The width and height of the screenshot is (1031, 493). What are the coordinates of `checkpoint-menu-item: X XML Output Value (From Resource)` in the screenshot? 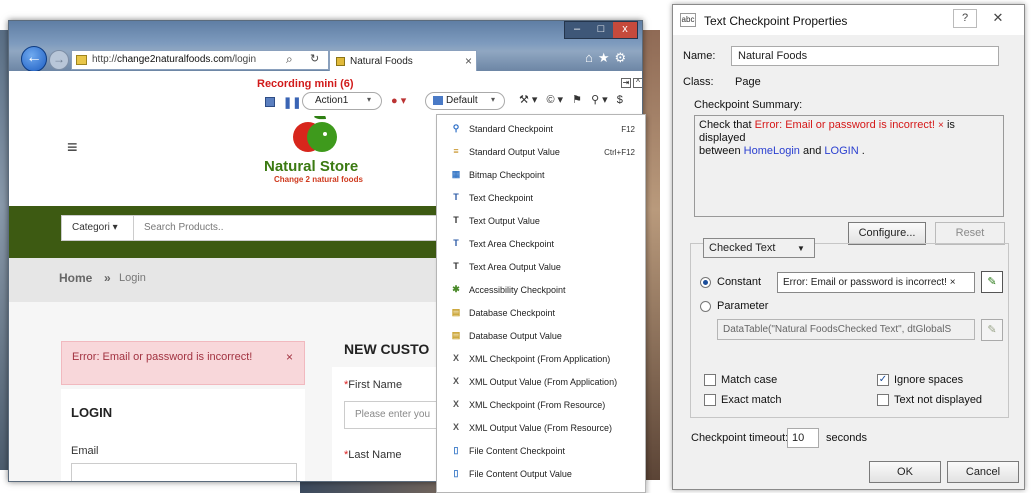 It's located at (541, 427).